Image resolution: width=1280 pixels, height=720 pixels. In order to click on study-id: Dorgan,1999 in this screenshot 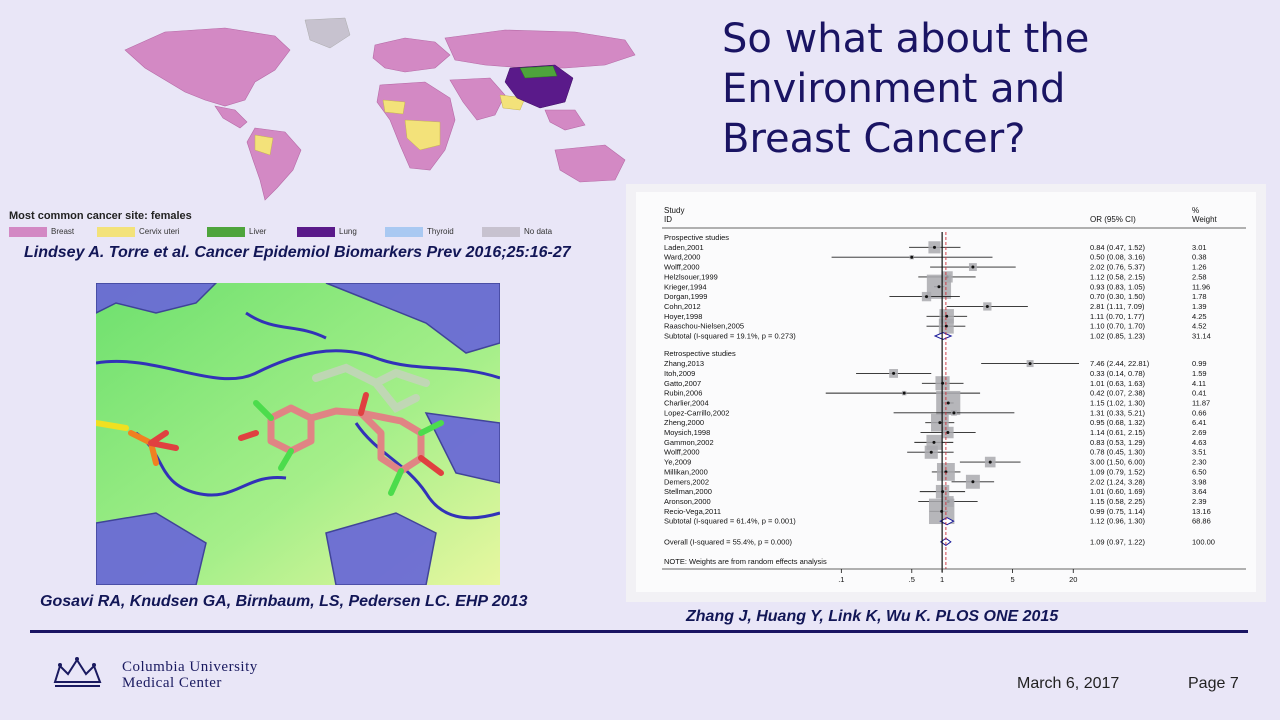, I will do `click(685, 296)`.